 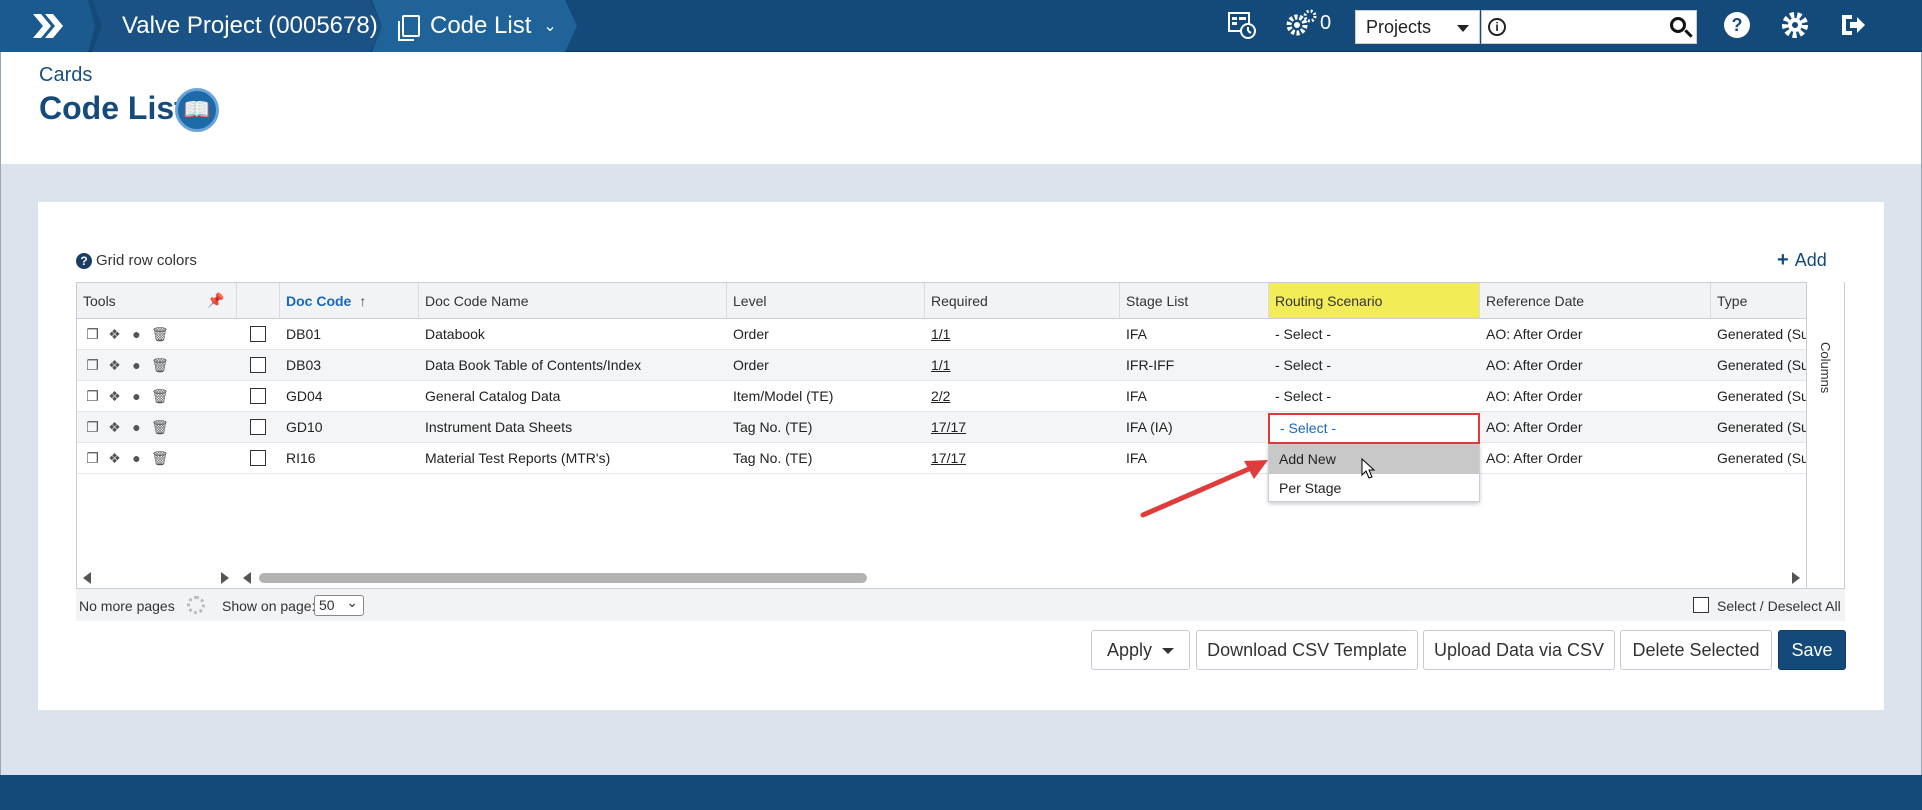 What do you see at coordinates (1301, 27) in the screenshot?
I see `gears-icon` at bounding box center [1301, 27].